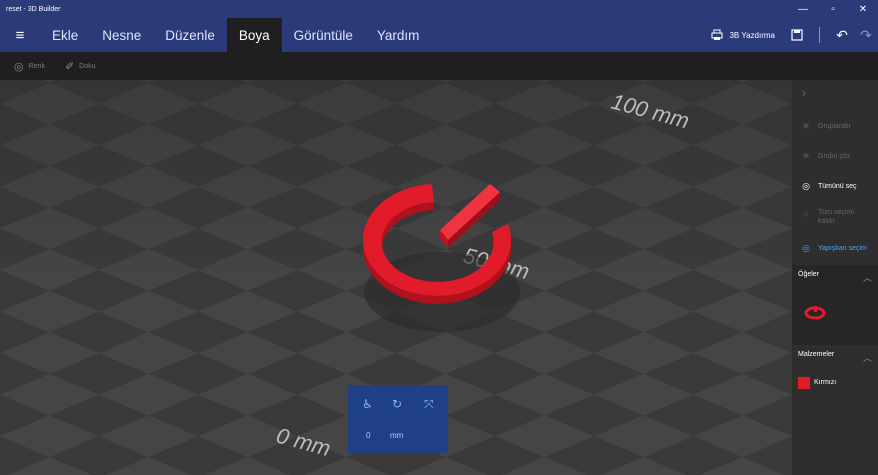  What do you see at coordinates (835, 410) in the screenshot?
I see `materials-section: Malzemeler ︿ Kırmızı` at bounding box center [835, 410].